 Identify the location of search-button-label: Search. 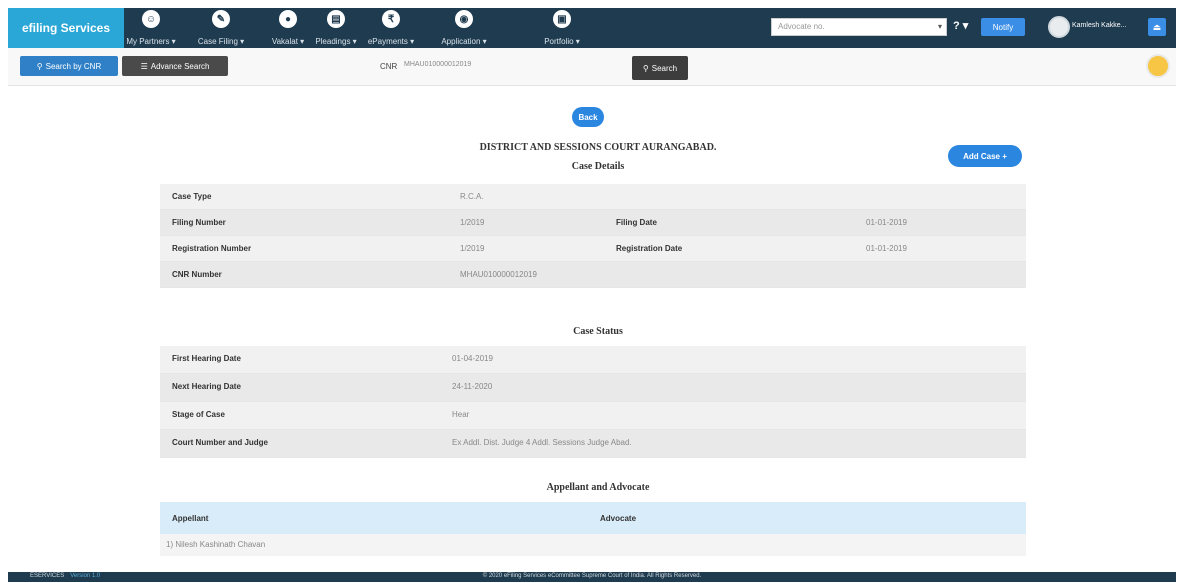
(664, 68).